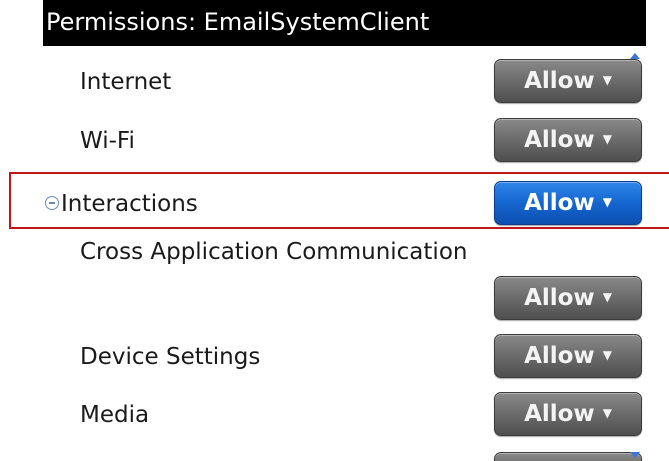  What do you see at coordinates (129, 204) in the screenshot?
I see `permission-group-interactions: Interactions` at bounding box center [129, 204].